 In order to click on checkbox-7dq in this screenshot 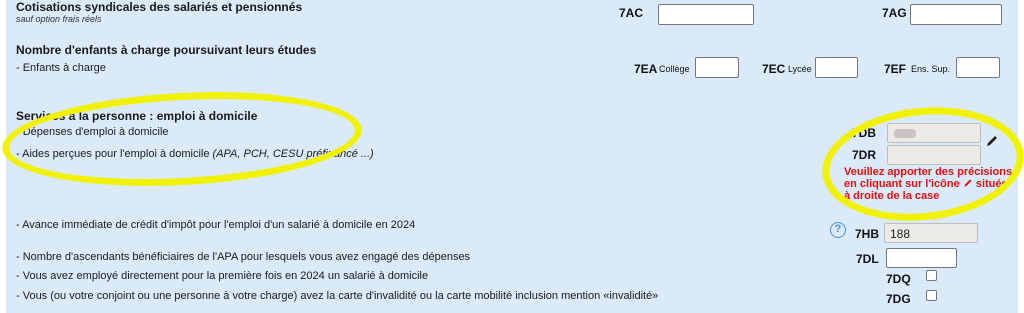, I will do `click(931, 275)`.